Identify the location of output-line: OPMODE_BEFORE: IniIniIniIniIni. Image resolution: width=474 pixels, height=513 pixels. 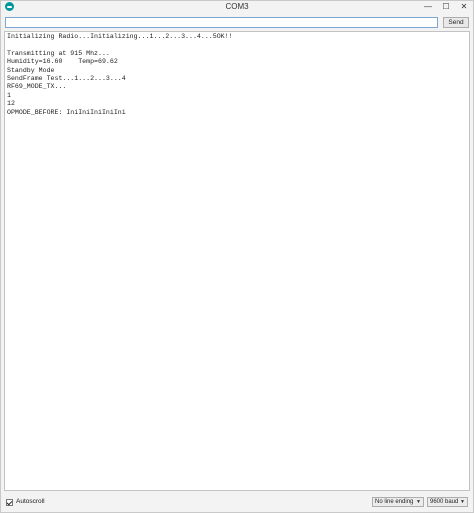
(66, 112).